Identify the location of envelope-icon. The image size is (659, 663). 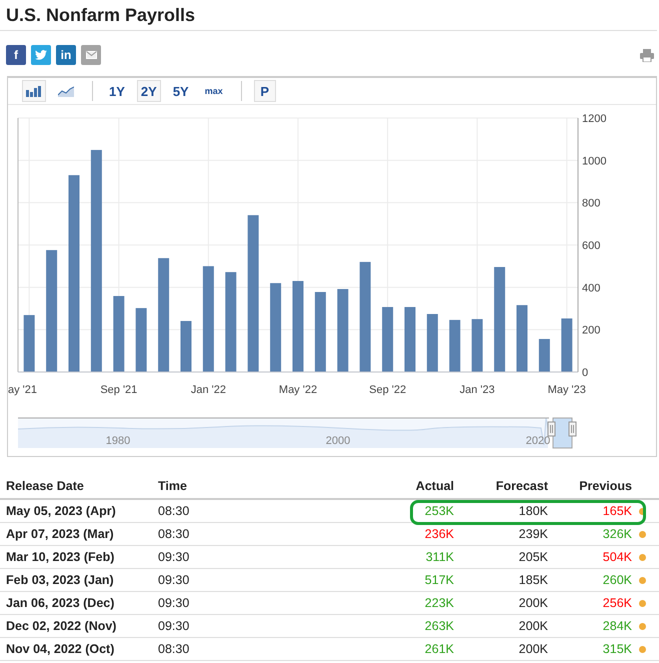
(91, 55).